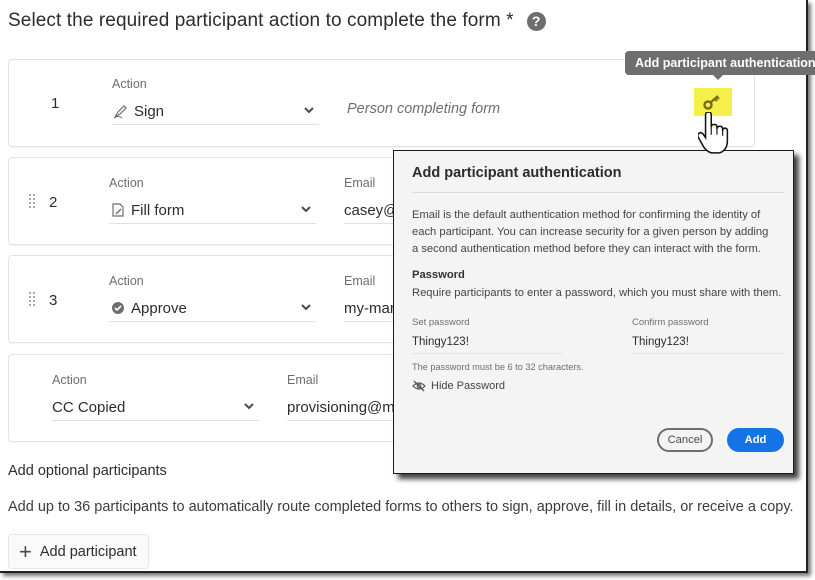  I want to click on dialog-title: Add participant authentication, so click(517, 173).